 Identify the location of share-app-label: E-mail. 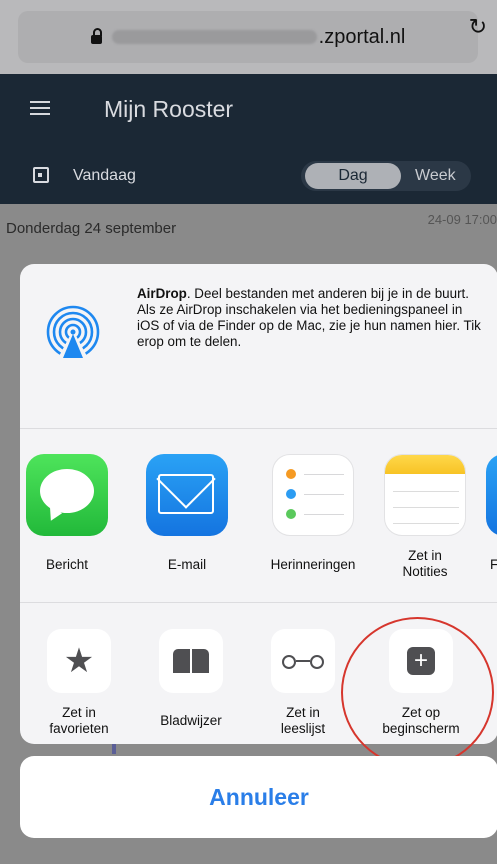
(187, 564).